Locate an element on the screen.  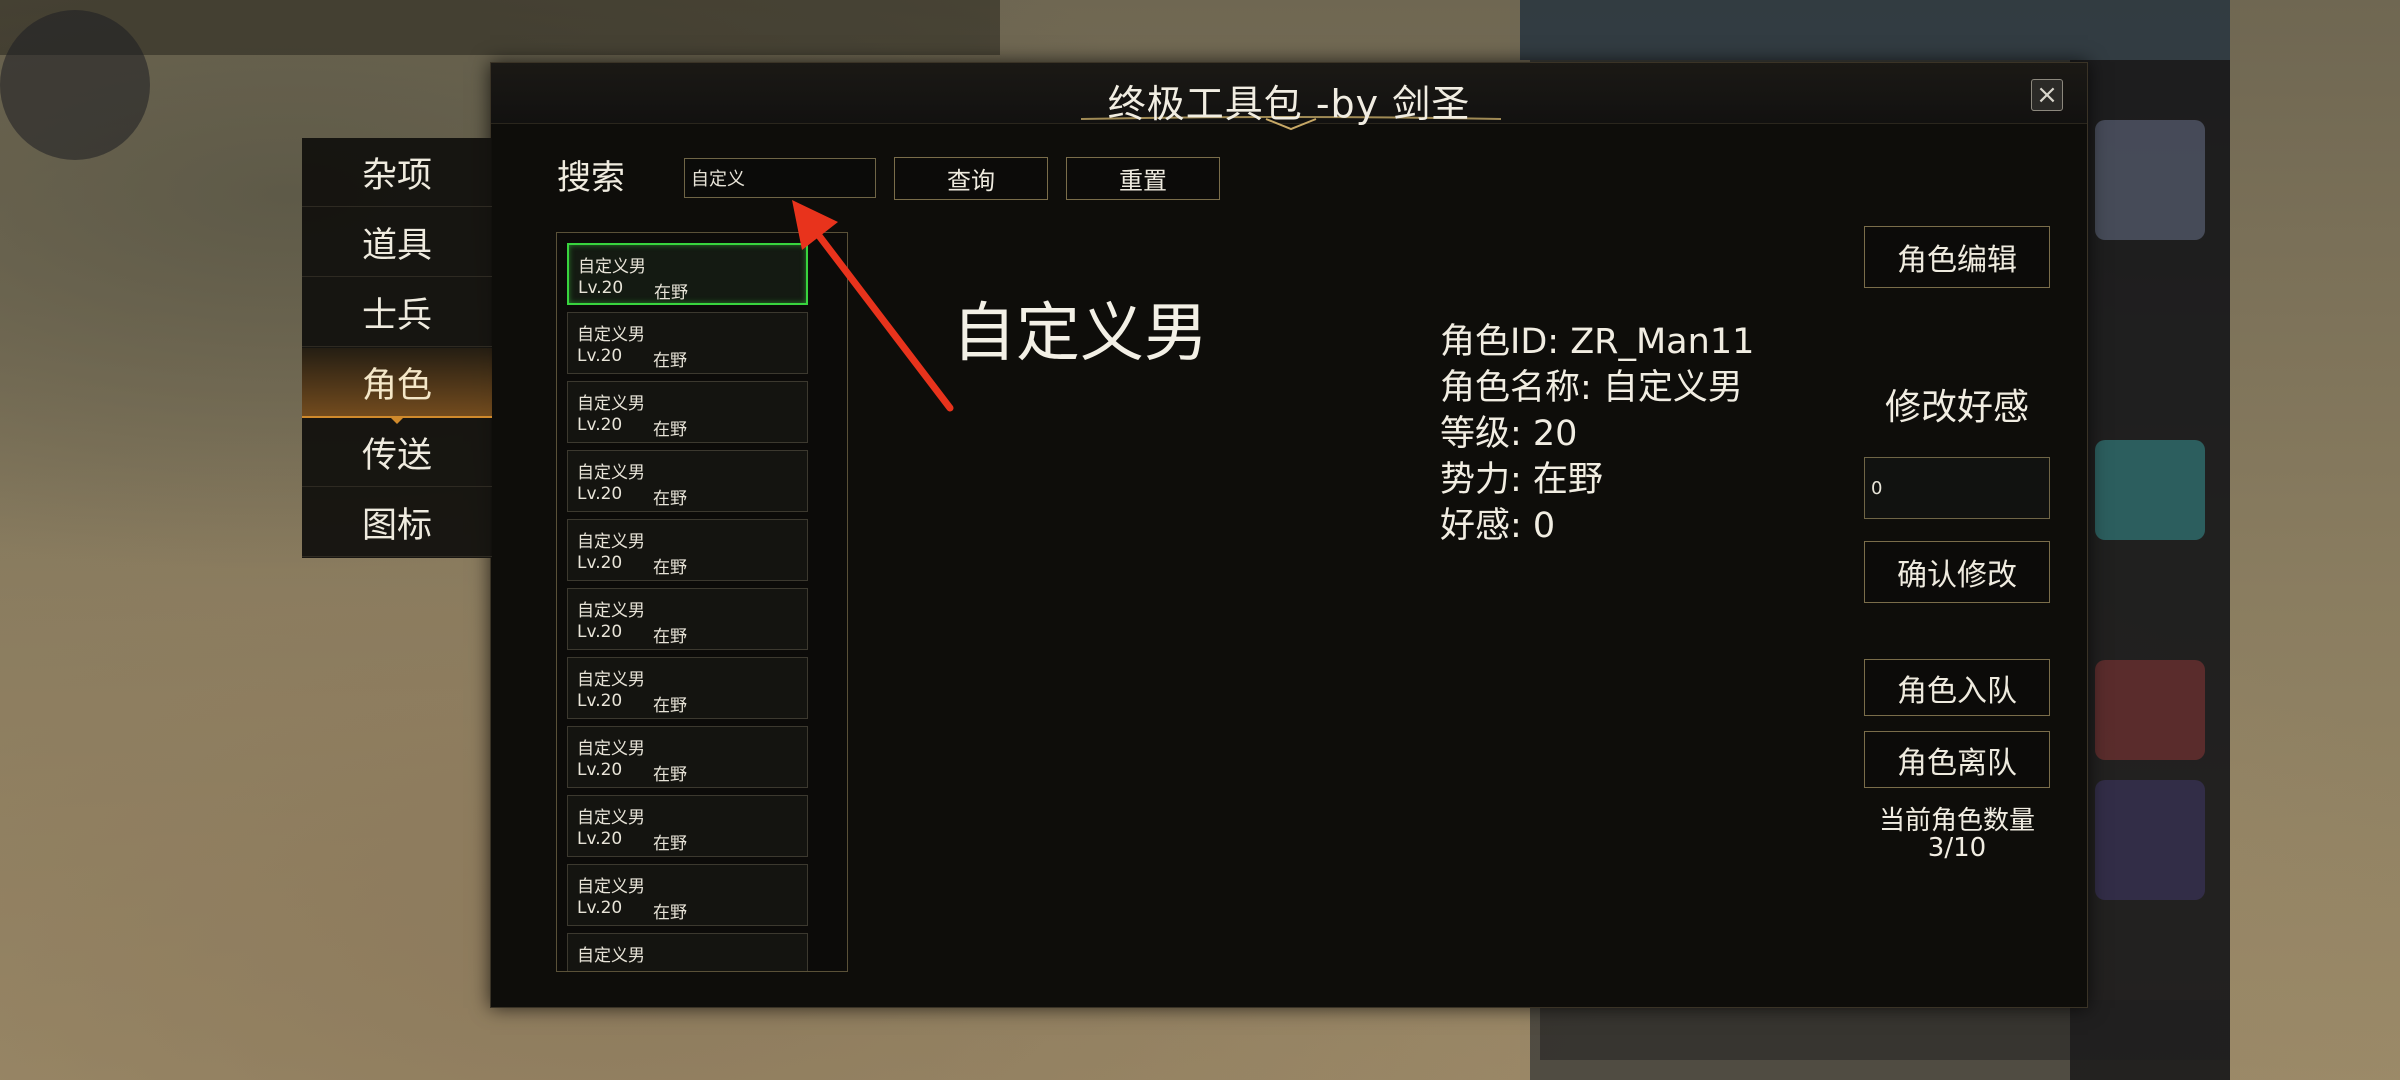
sidebar-item-label: 传送 is located at coordinates (396, 455).